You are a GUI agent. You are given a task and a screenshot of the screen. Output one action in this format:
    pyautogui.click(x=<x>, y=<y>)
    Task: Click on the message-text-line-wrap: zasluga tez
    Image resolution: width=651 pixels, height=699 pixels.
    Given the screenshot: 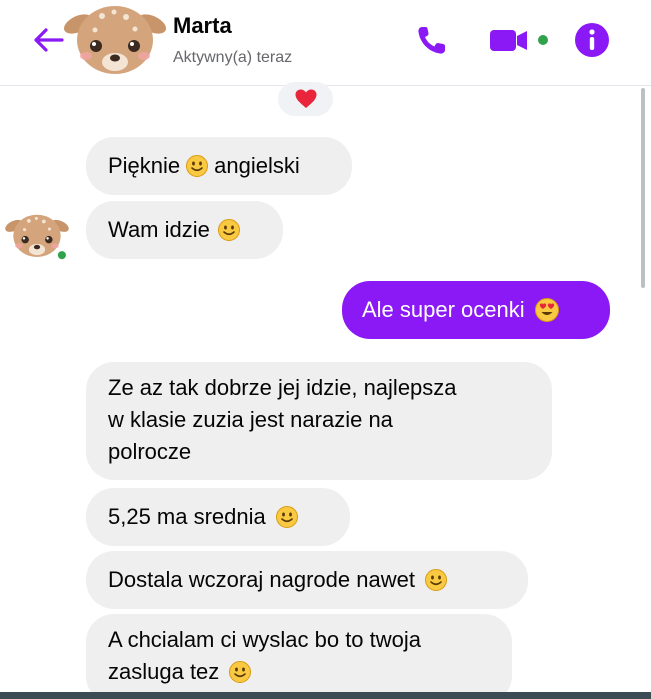 What is the action you would take?
    pyautogui.click(x=180, y=672)
    